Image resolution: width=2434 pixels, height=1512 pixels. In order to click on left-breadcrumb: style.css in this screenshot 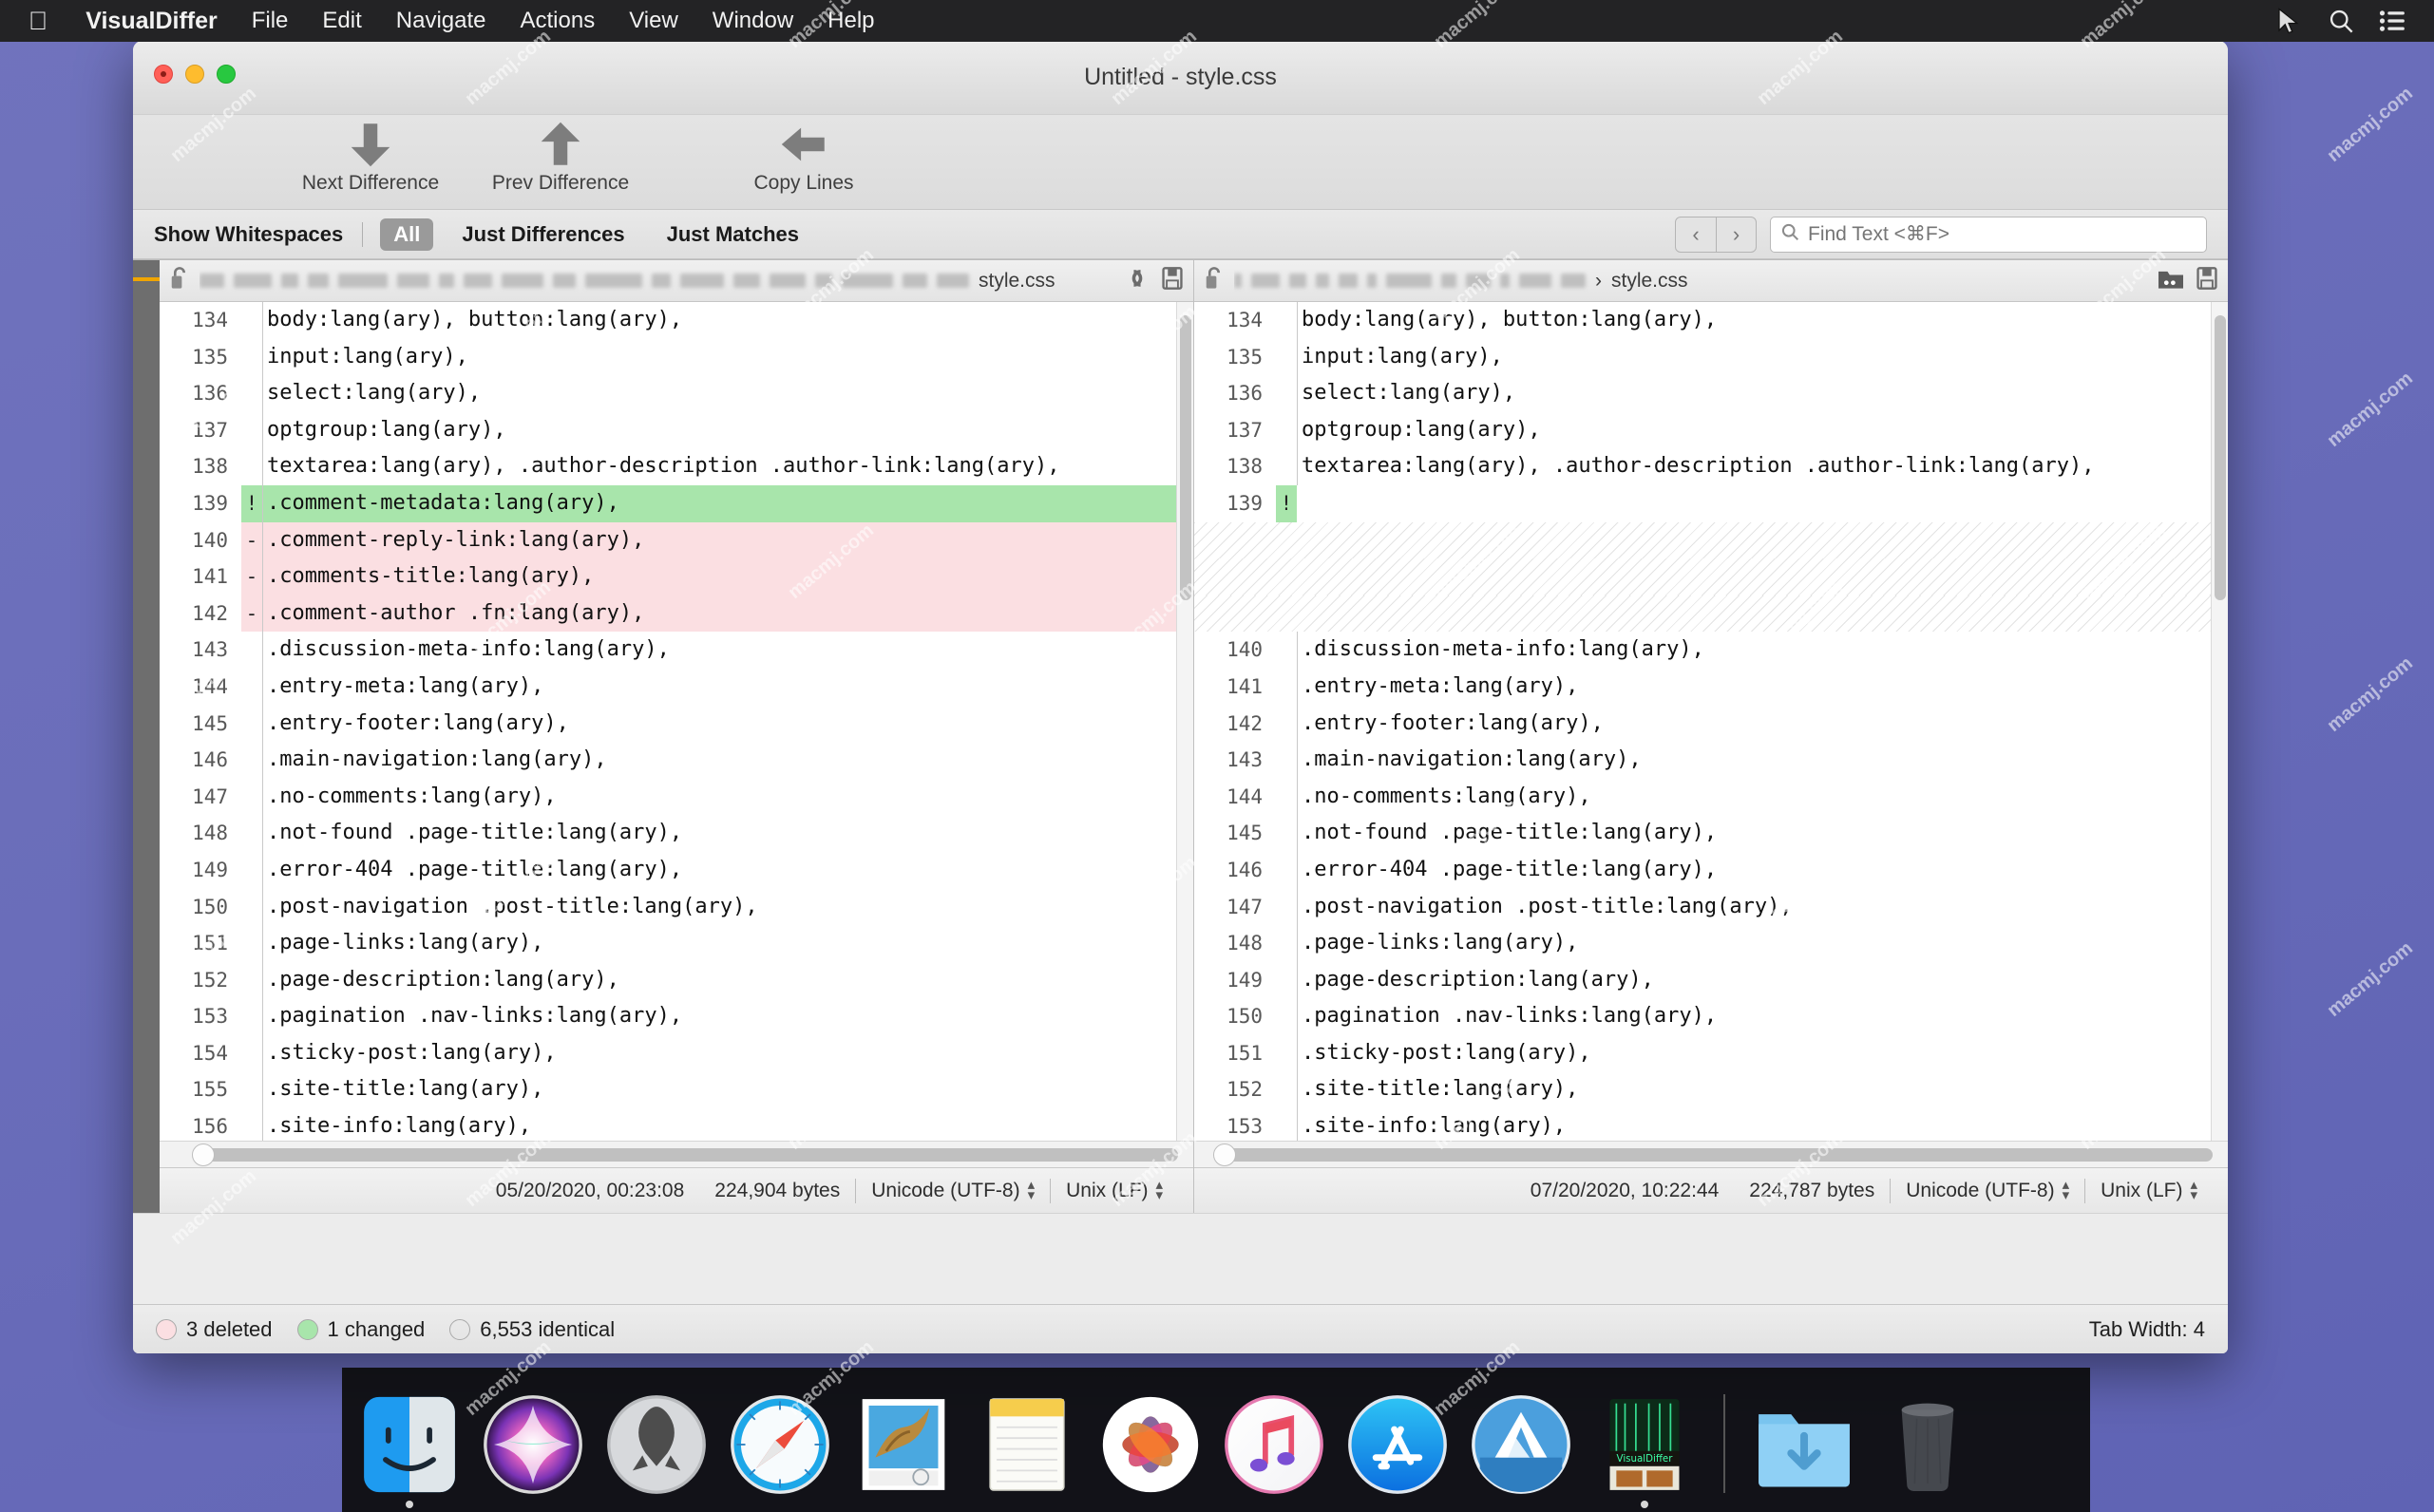, I will do `click(656, 281)`.